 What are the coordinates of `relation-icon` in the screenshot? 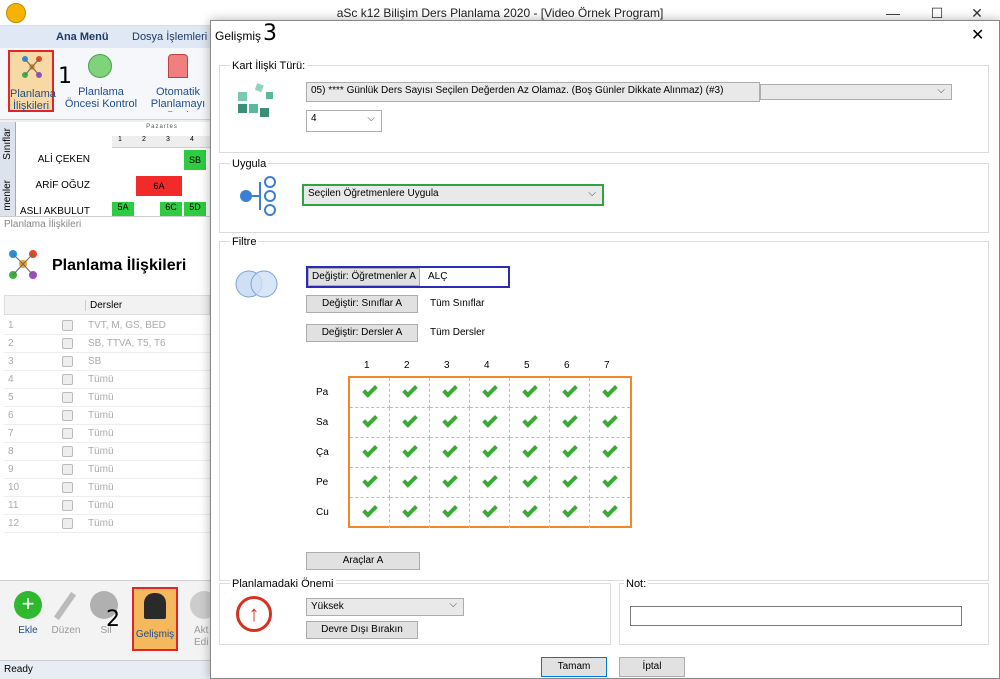 It's located at (67, 379).